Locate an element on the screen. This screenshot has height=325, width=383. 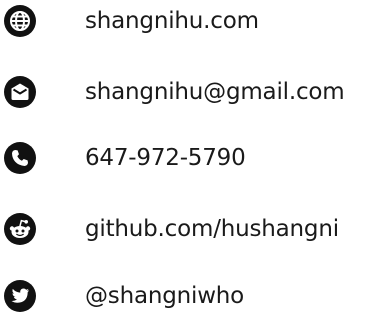
reddit-alien-icon is located at coordinates (20, 229).